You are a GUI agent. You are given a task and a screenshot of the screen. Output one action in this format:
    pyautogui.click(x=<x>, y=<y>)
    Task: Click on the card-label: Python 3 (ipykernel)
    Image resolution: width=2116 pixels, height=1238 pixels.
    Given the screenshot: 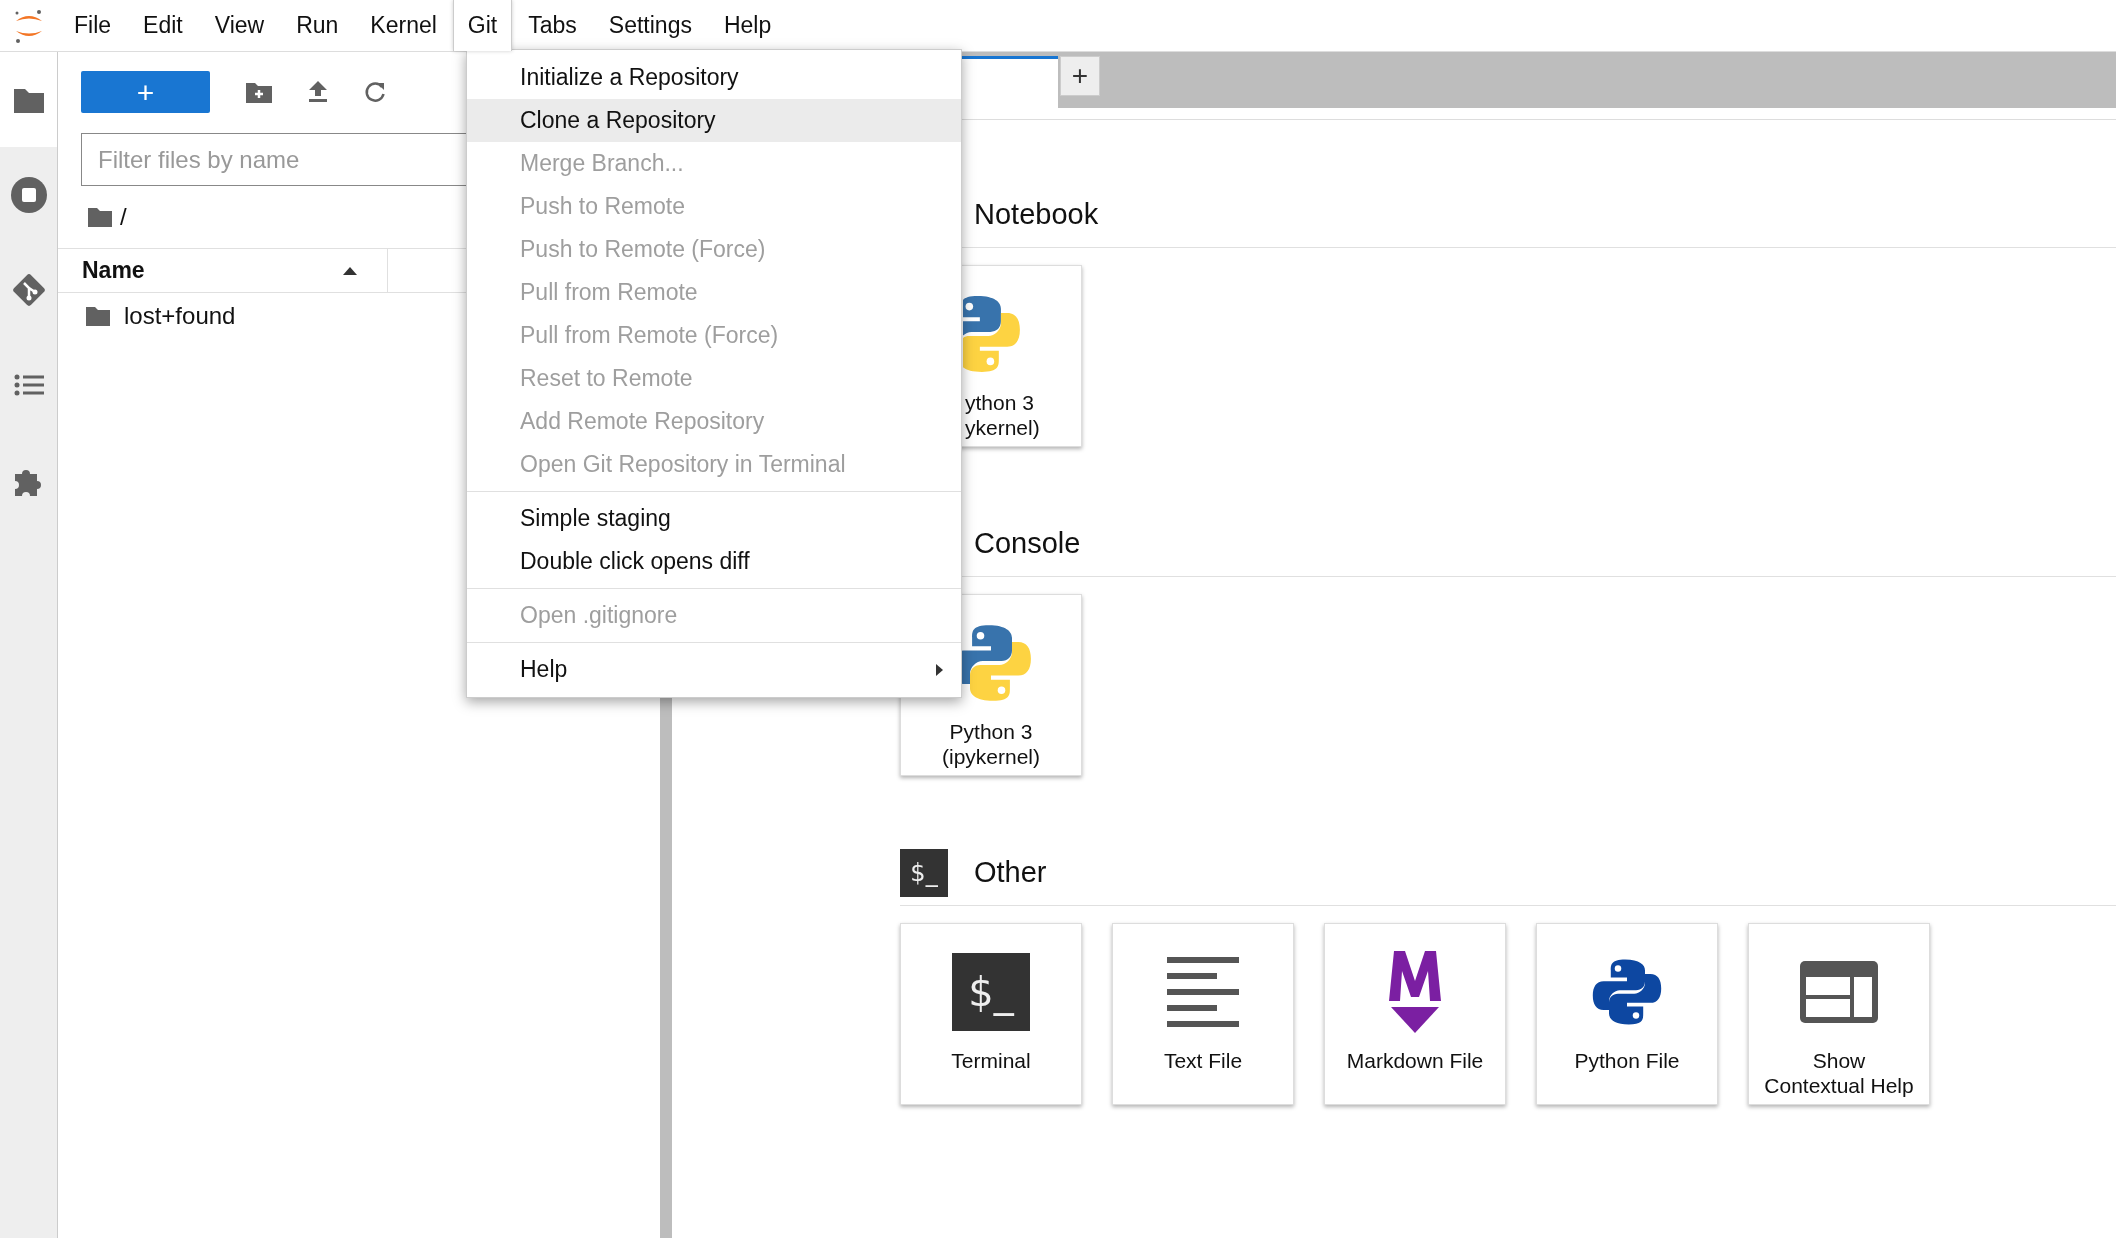 What is the action you would take?
    pyautogui.click(x=991, y=744)
    